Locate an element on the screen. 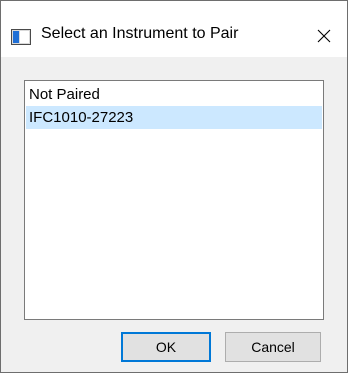 The height and width of the screenshot is (373, 348). dialog-title: Select an Instrument to Pair is located at coordinates (140, 33).